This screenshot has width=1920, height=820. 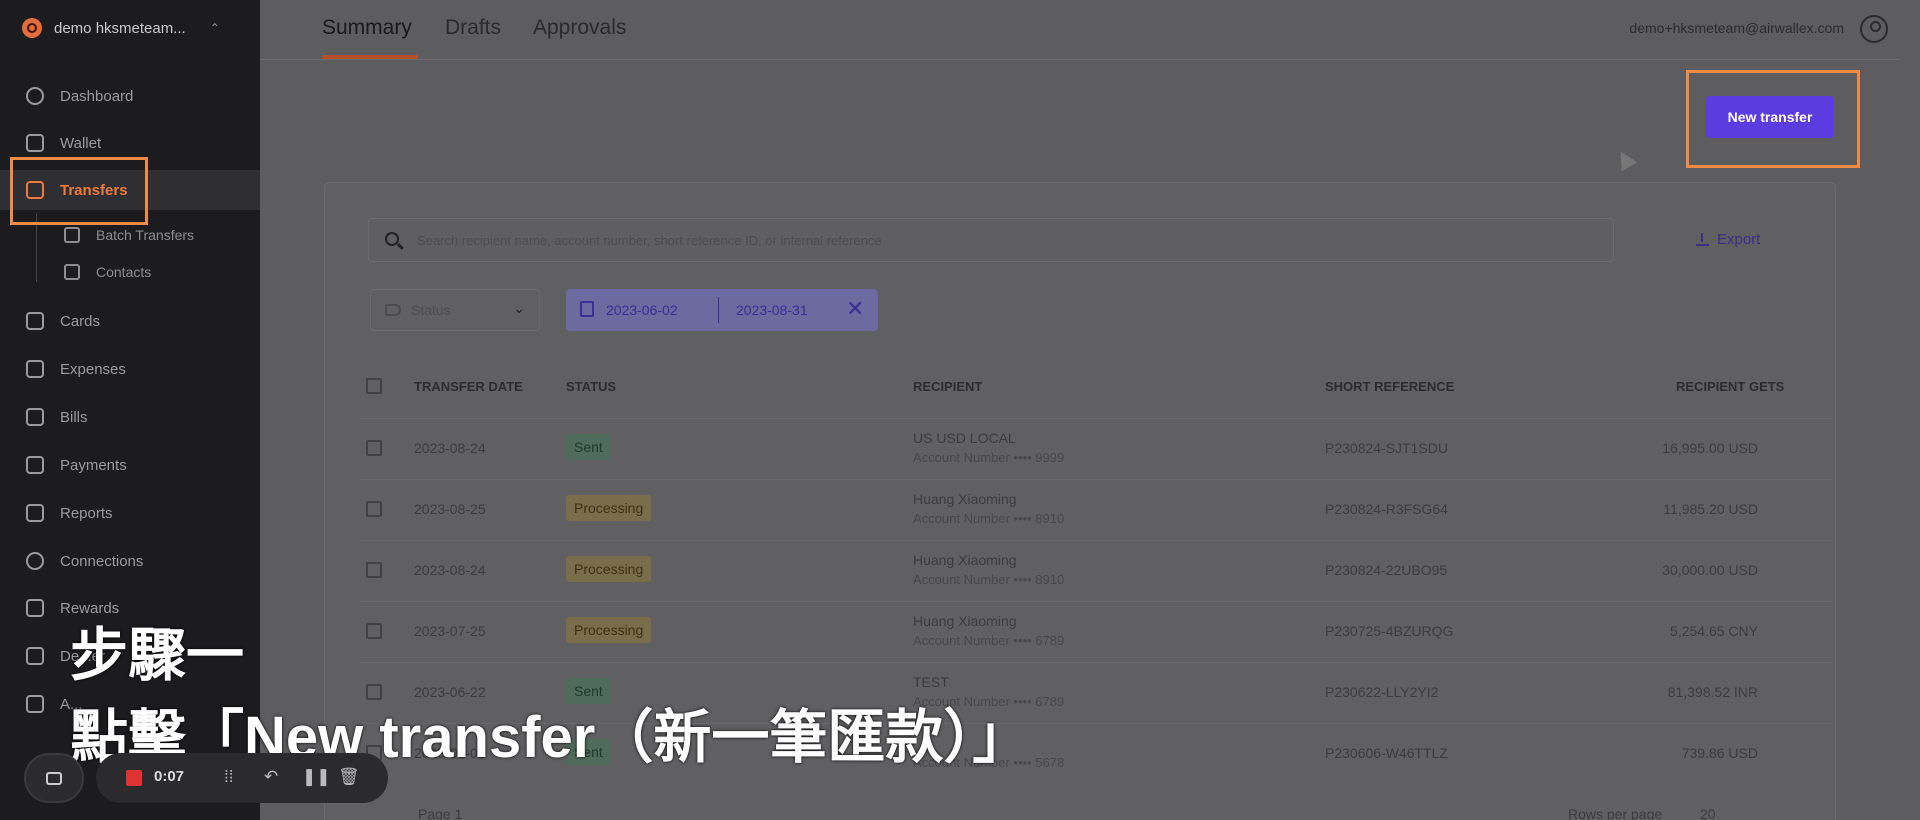 What do you see at coordinates (228, 777) in the screenshot?
I see `grid-icon: ⁞⁞` at bounding box center [228, 777].